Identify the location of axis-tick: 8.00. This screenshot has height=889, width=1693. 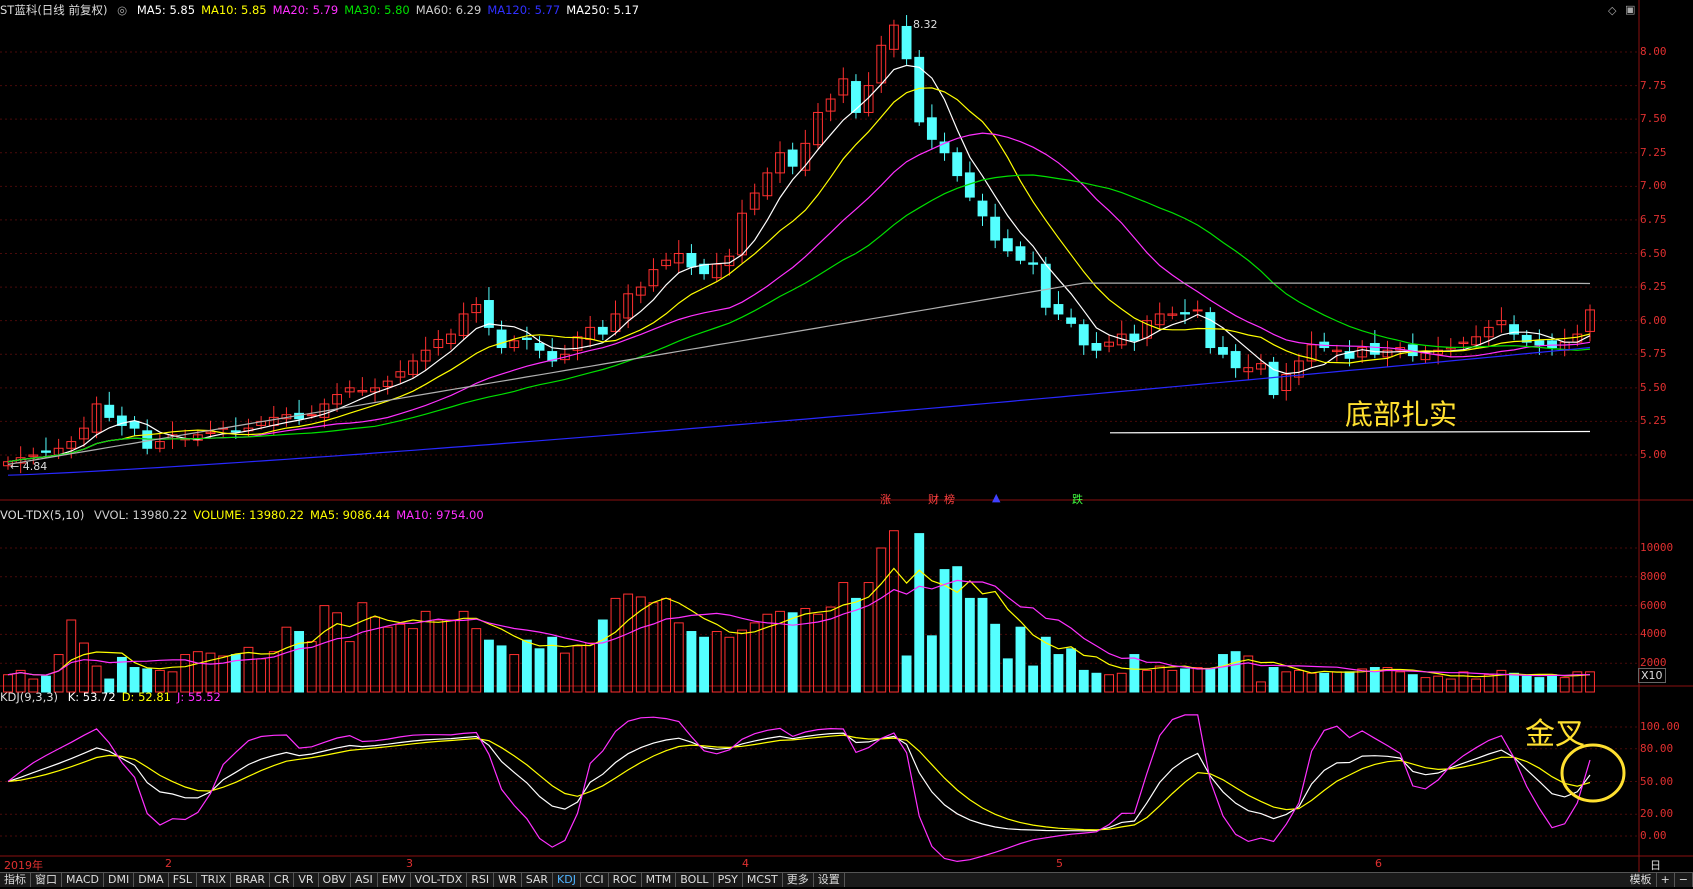
(1653, 51).